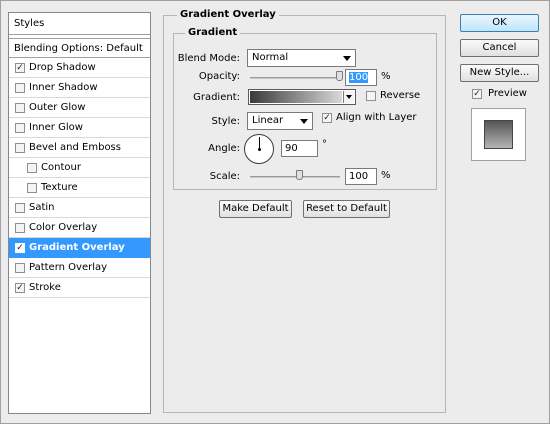  What do you see at coordinates (77, 247) in the screenshot?
I see `style-item-label: Gradient Overlay` at bounding box center [77, 247].